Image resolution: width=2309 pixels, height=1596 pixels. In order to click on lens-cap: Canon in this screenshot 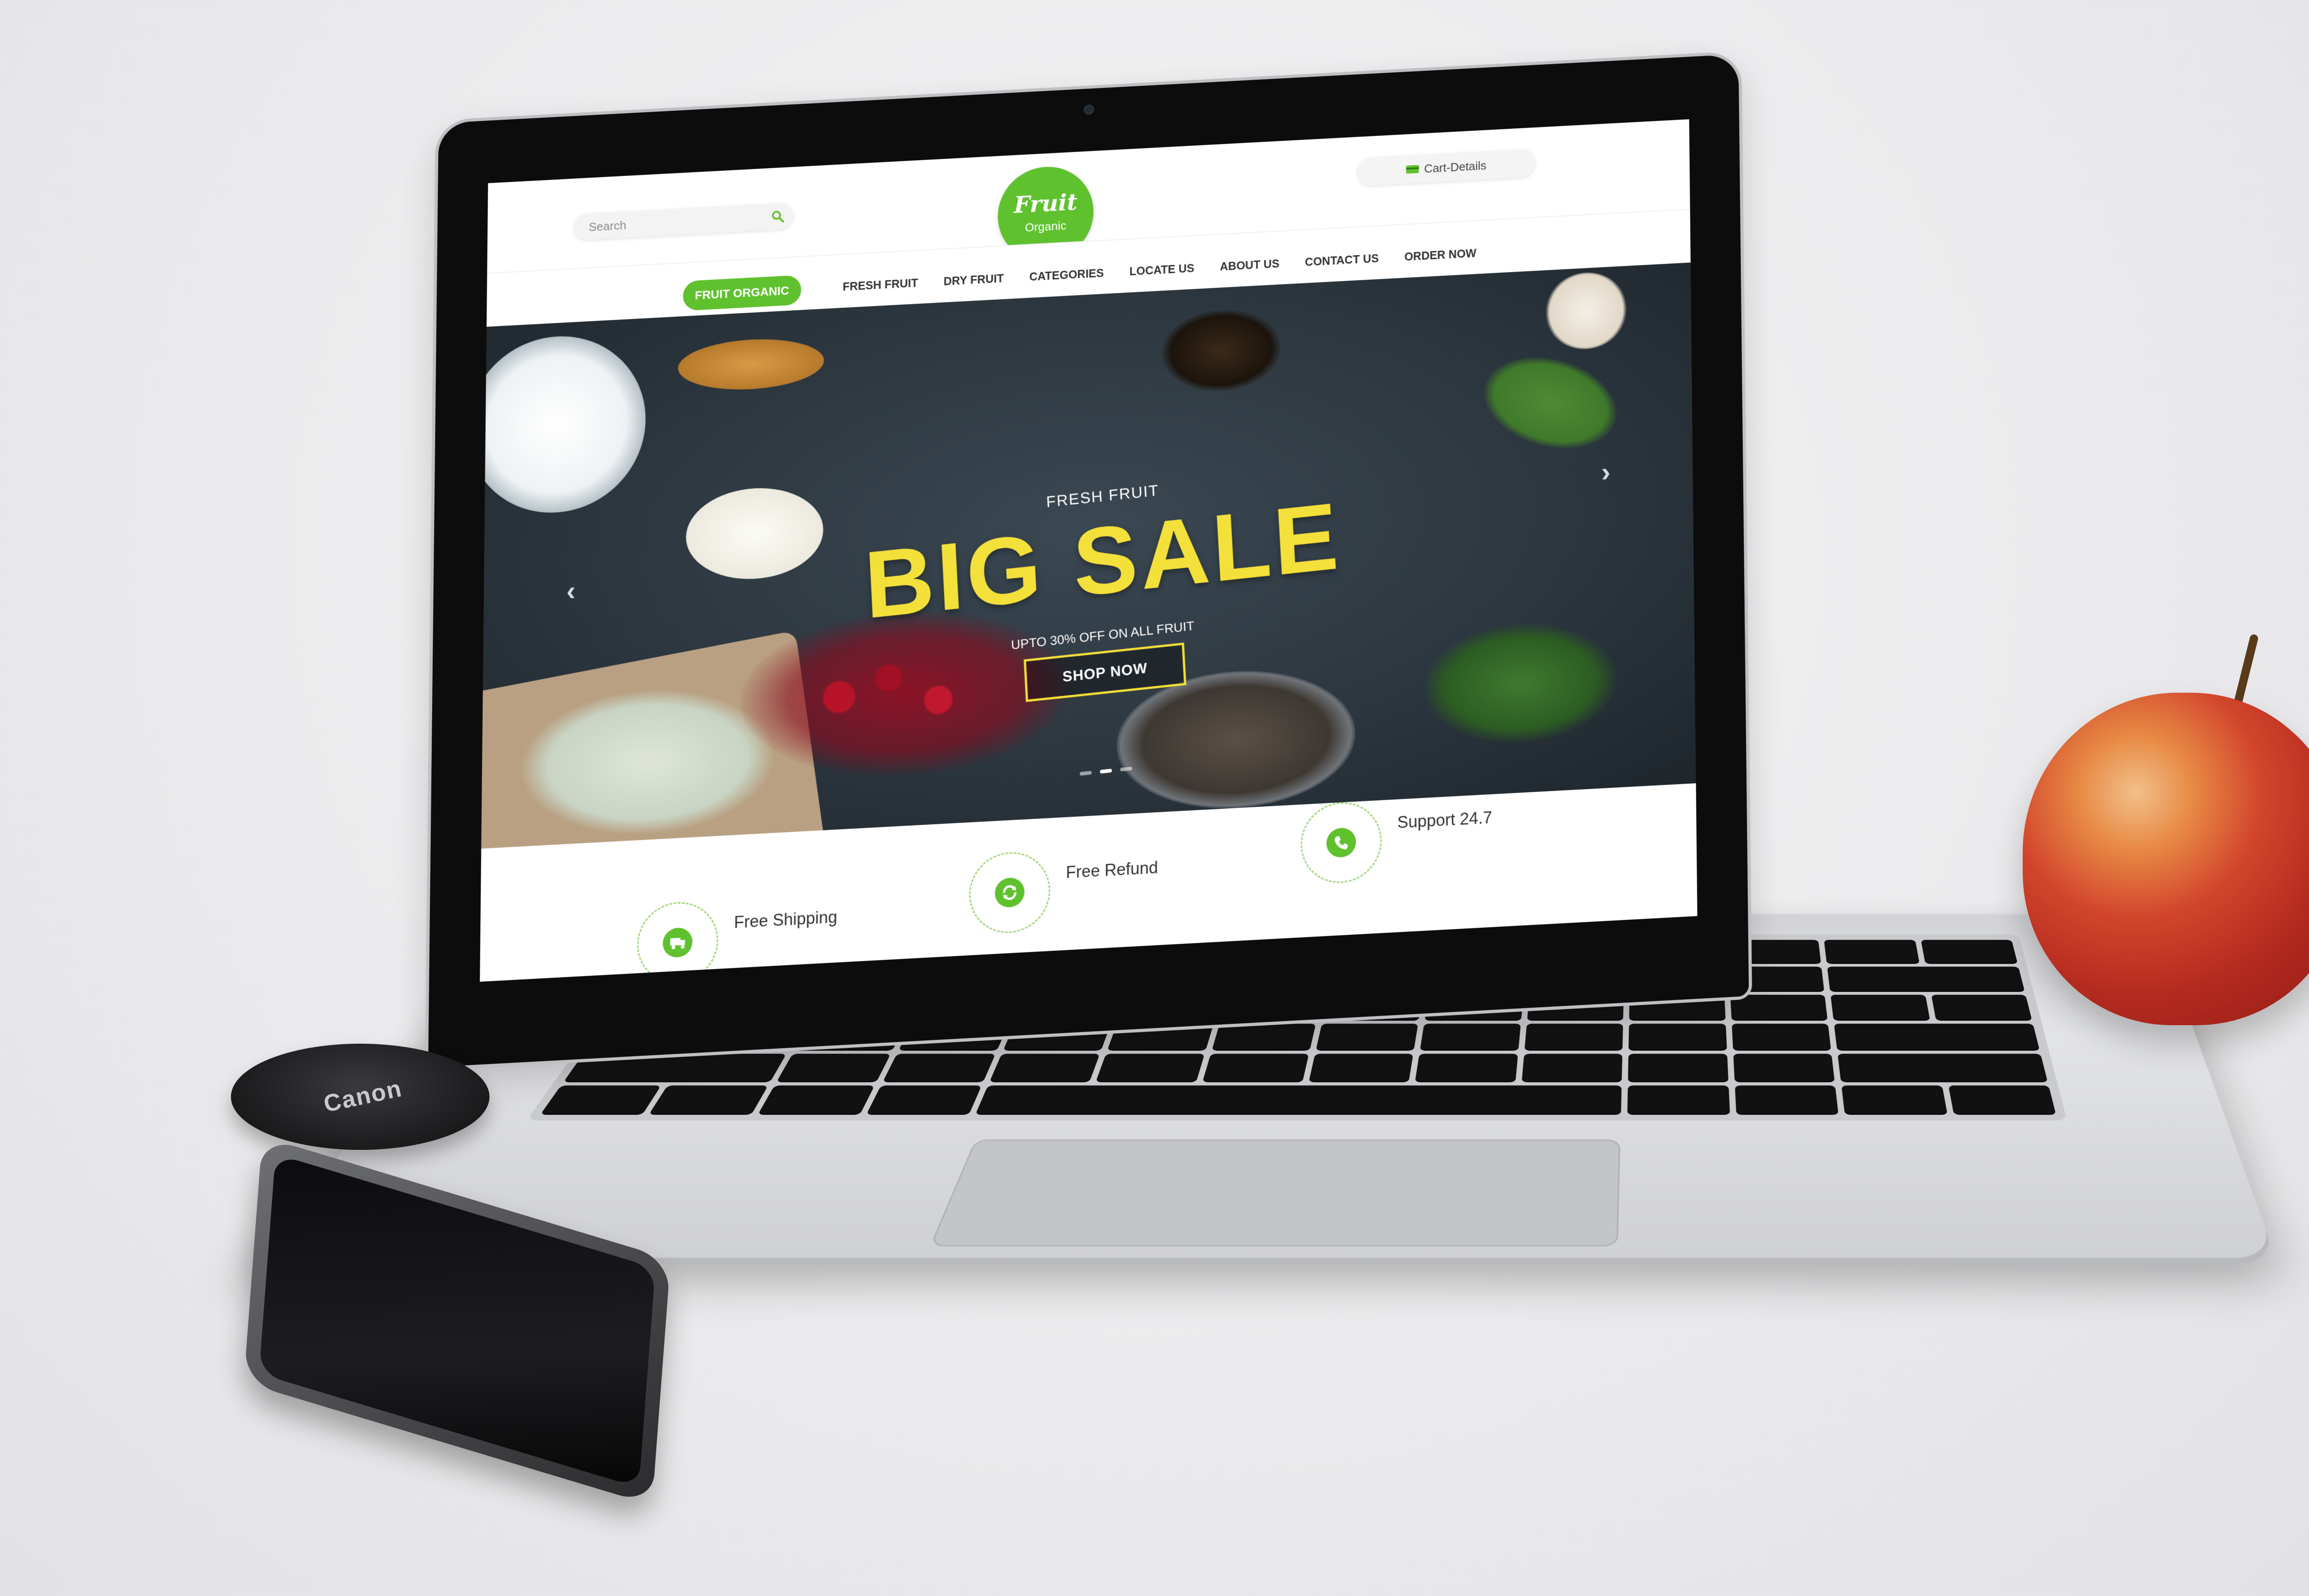, I will do `click(360, 1097)`.